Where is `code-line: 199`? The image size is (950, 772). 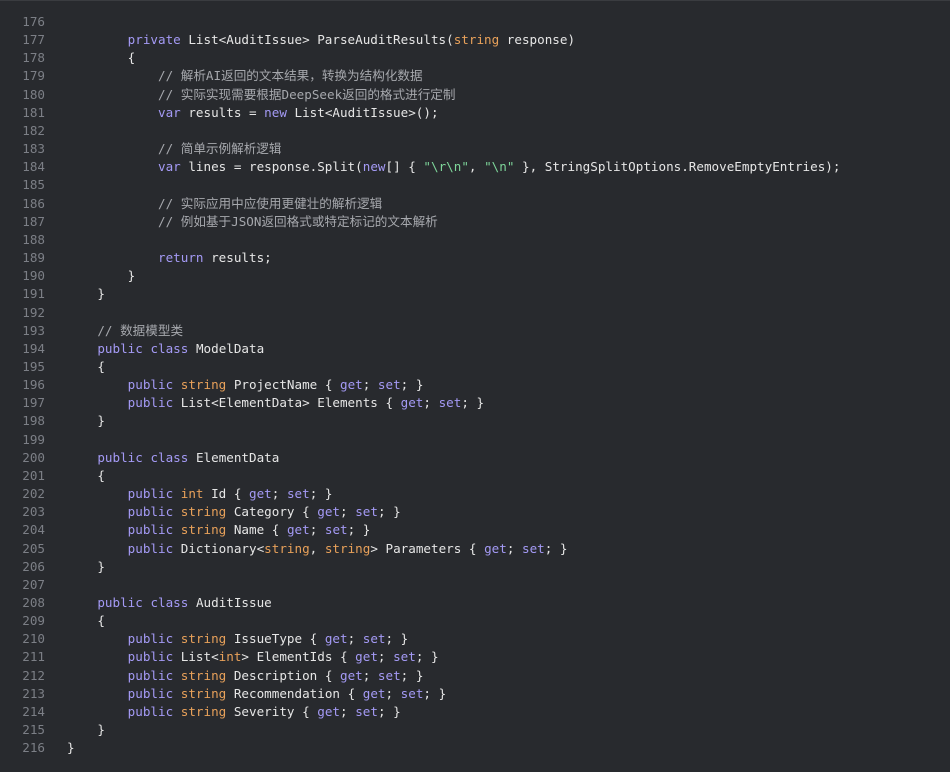 code-line: 199 is located at coordinates (475, 440).